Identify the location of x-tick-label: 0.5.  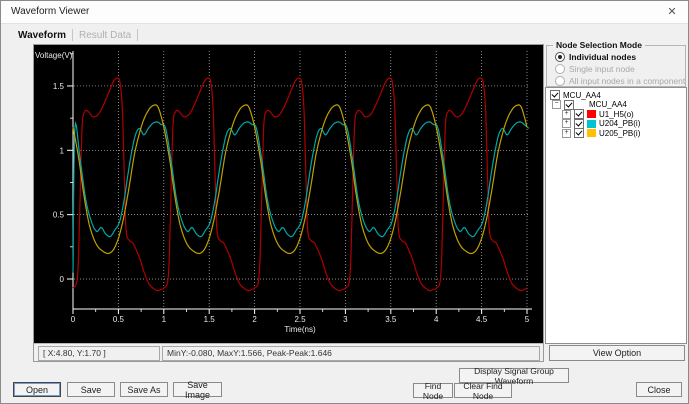
(119, 319).